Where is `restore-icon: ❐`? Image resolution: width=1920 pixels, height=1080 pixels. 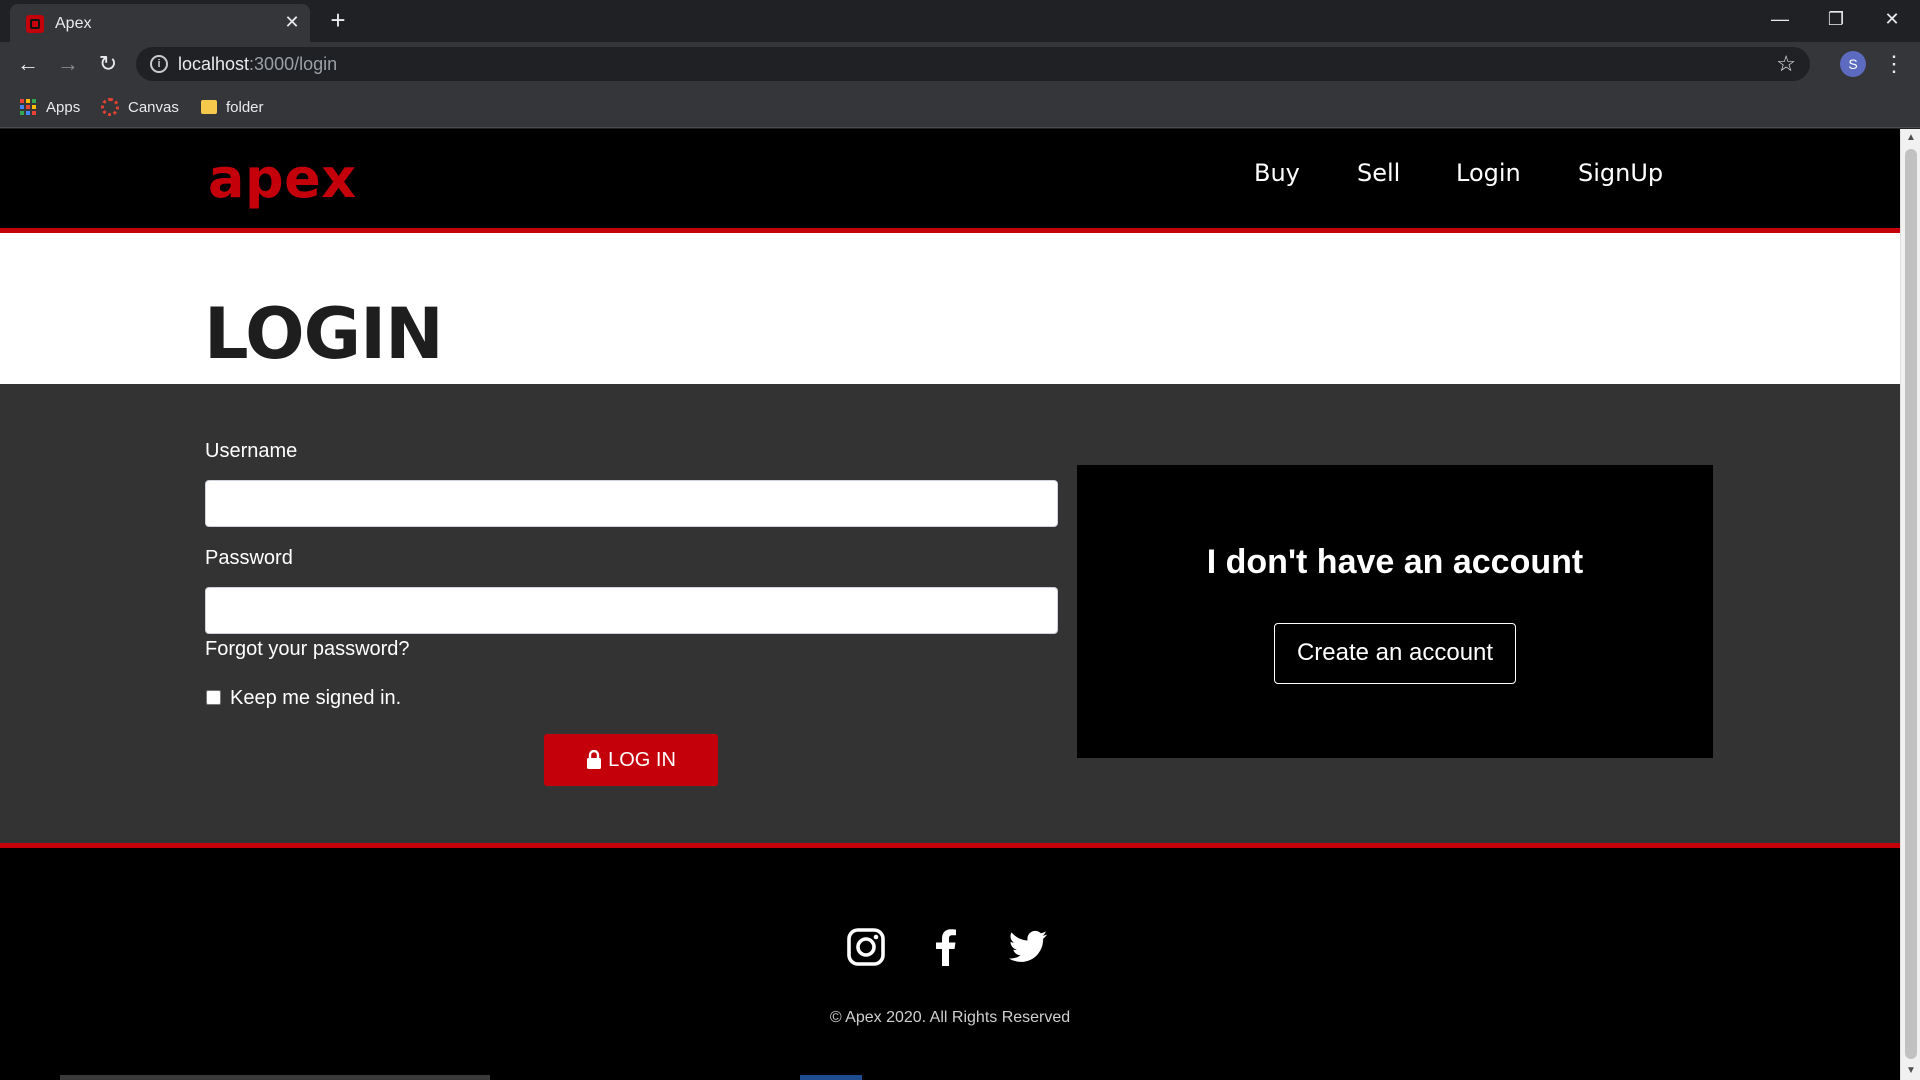
restore-icon: ❐ is located at coordinates (1836, 19).